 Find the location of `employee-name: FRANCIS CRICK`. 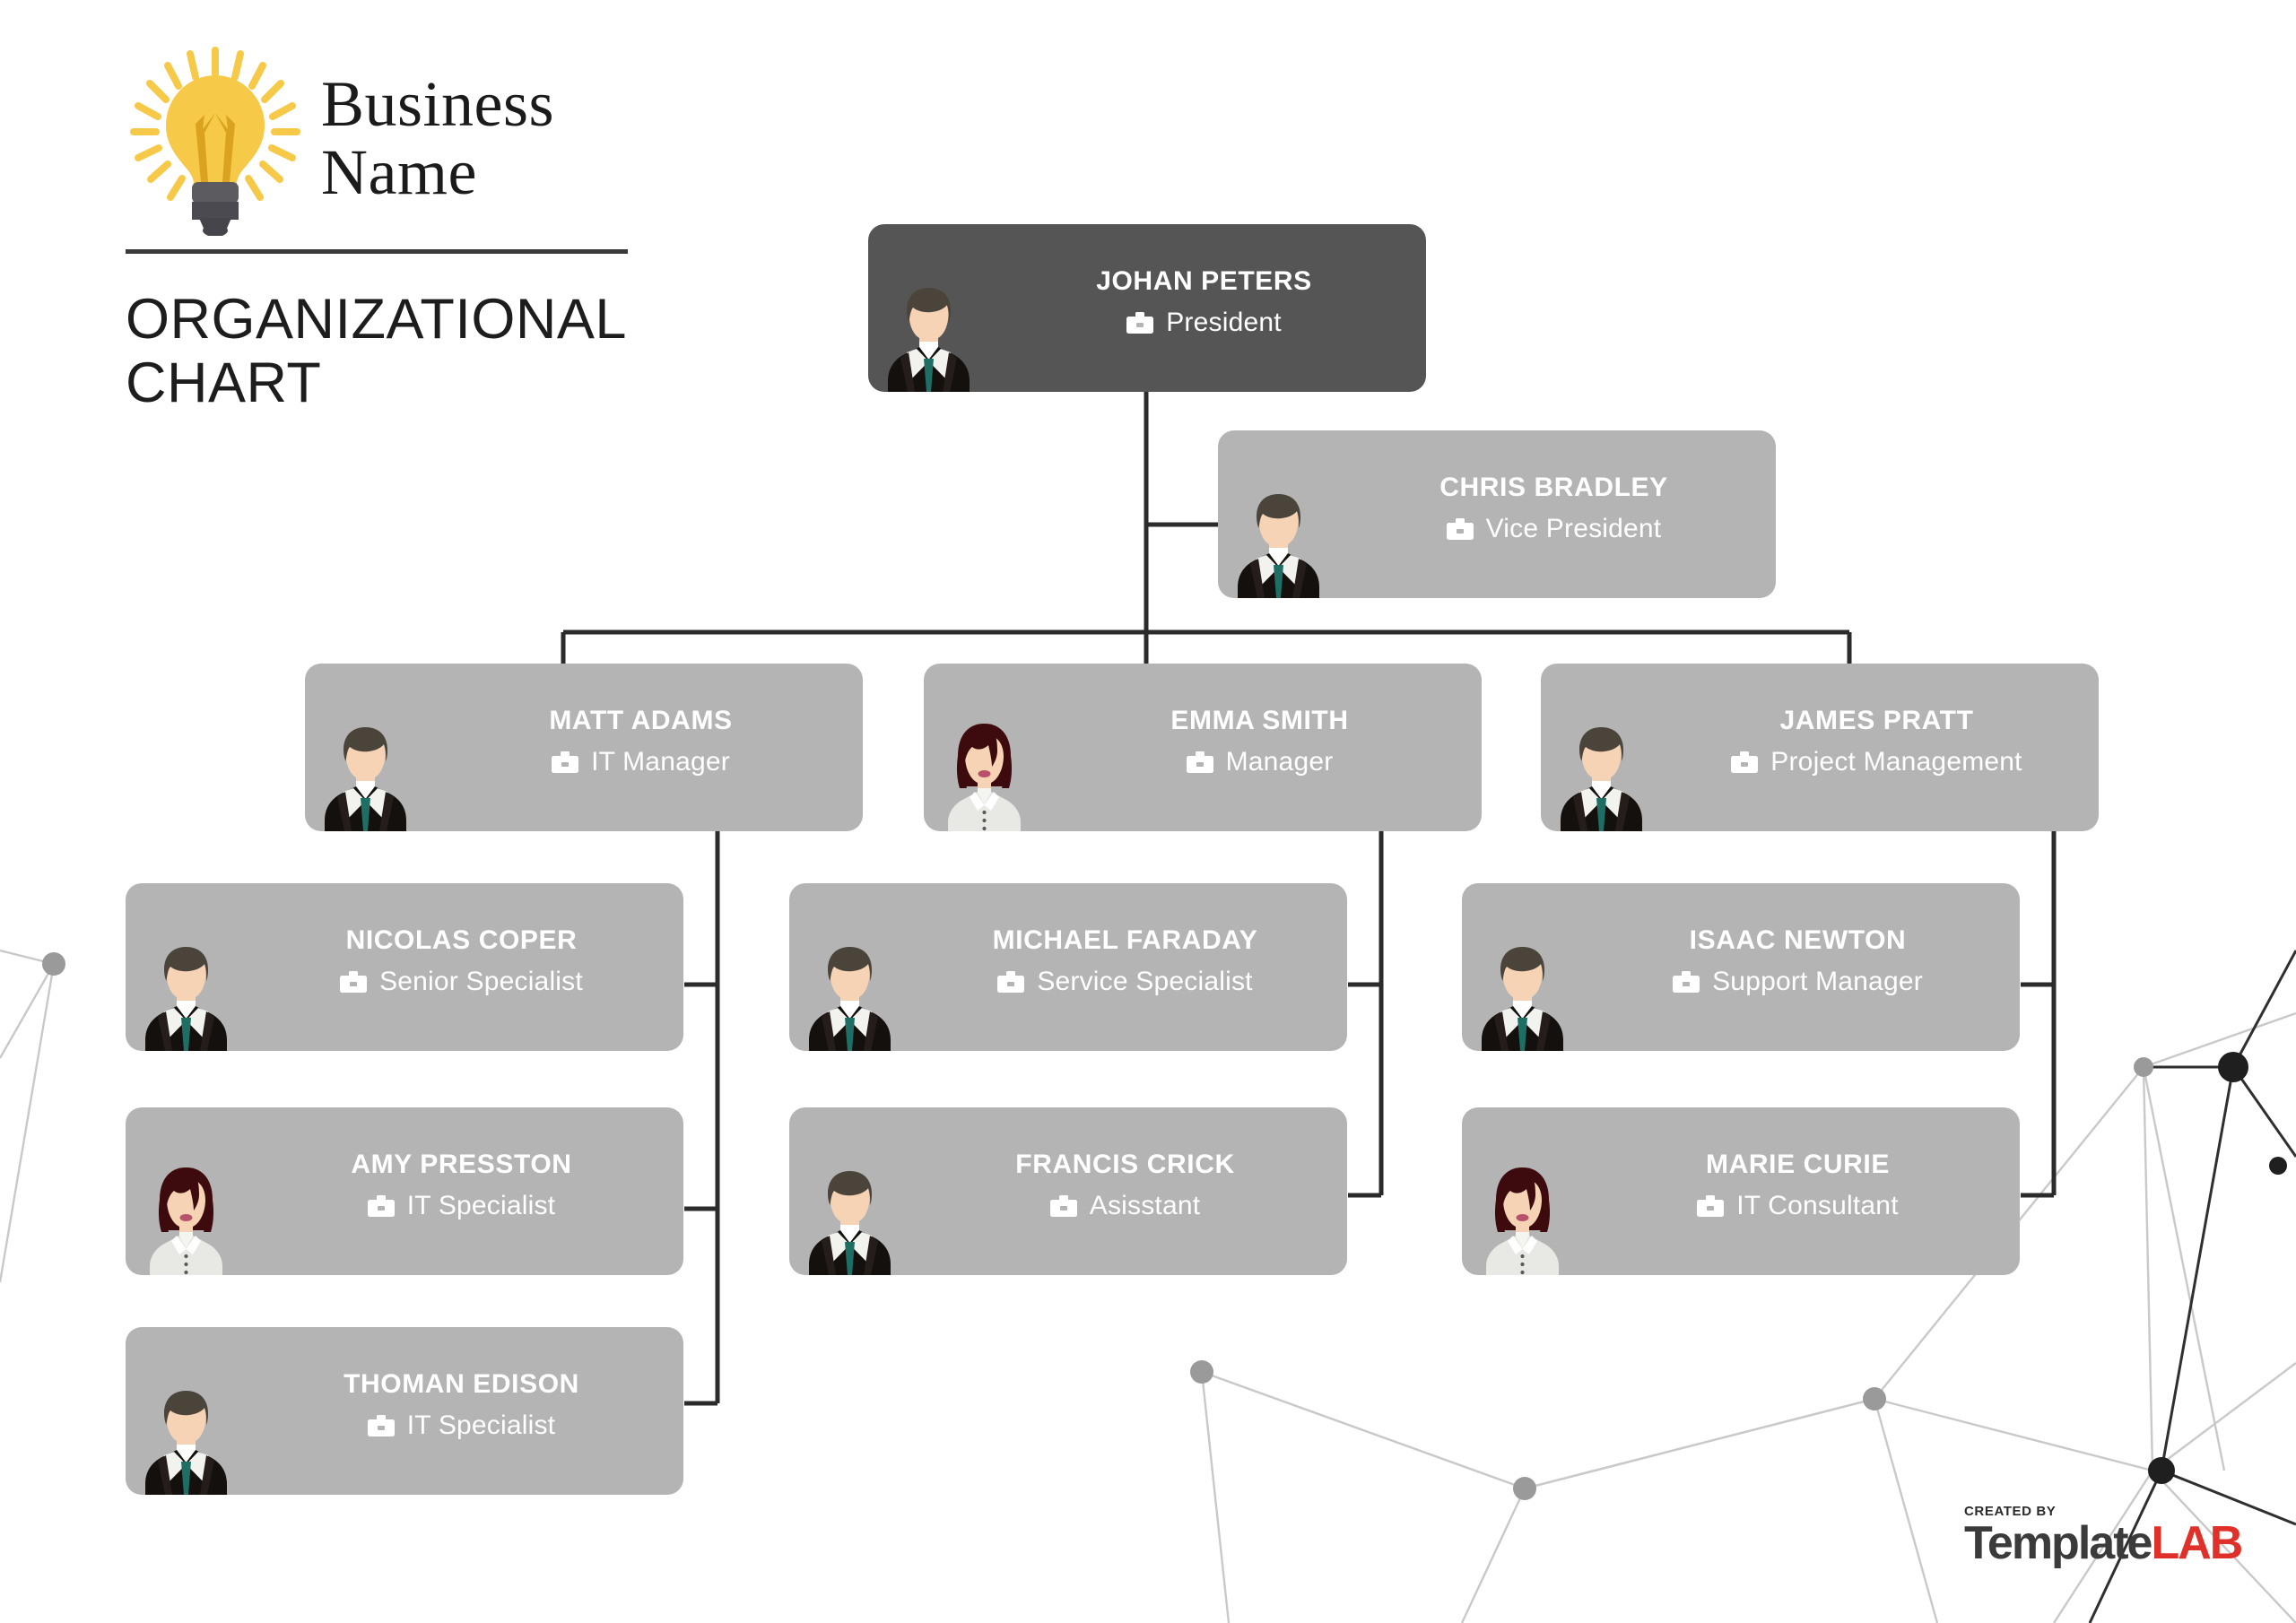

employee-name: FRANCIS CRICK is located at coordinates (1125, 1164).